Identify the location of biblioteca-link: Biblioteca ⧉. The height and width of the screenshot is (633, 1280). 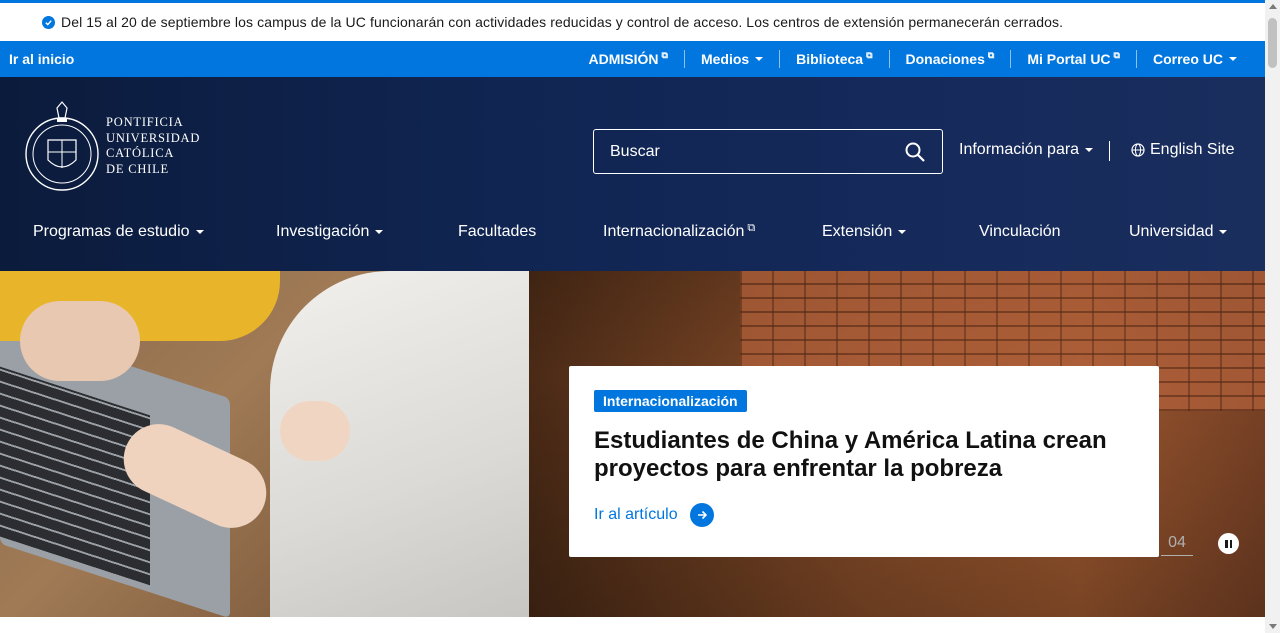
(833, 59).